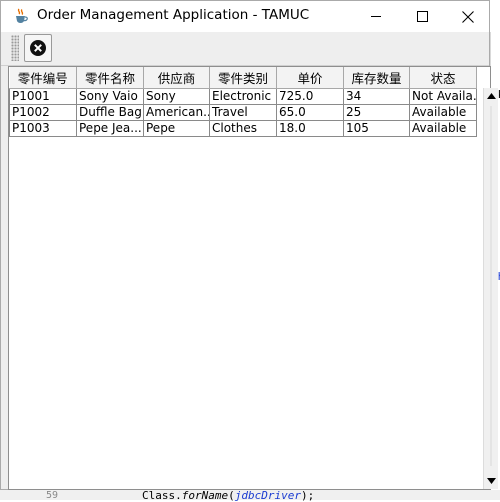 The image size is (500, 502). Describe the element at coordinates (110, 78) in the screenshot. I see `column-header-part-name: 零件名称` at that location.